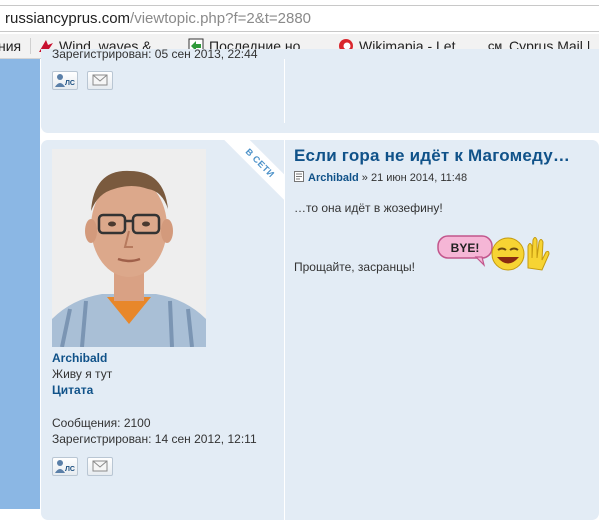  Describe the element at coordinates (86, 423) in the screenshot. I see `messages-label: Сообщения:` at that location.